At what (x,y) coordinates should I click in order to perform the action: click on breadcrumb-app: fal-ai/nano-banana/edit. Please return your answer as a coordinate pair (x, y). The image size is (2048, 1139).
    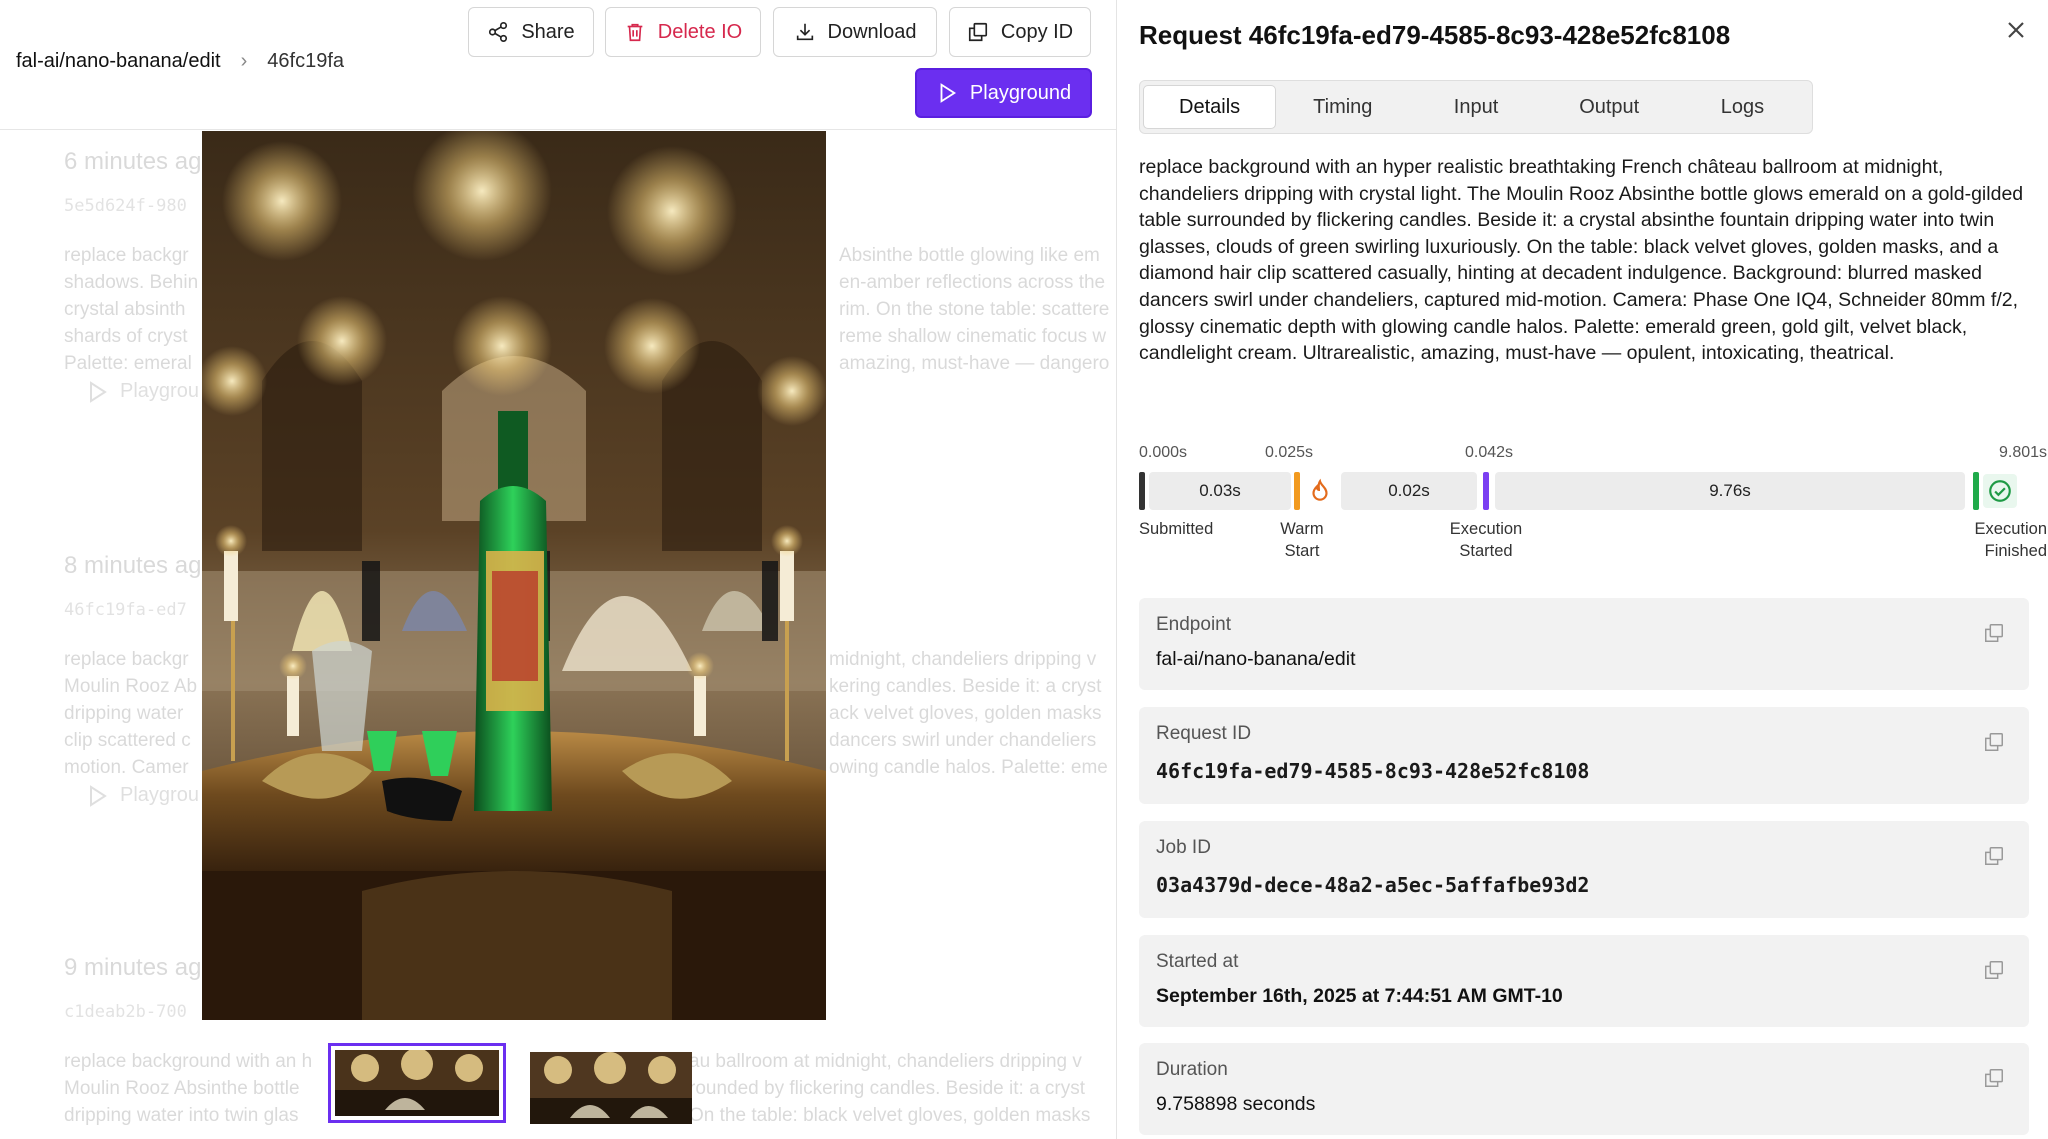
    Looking at the image, I should click on (118, 61).